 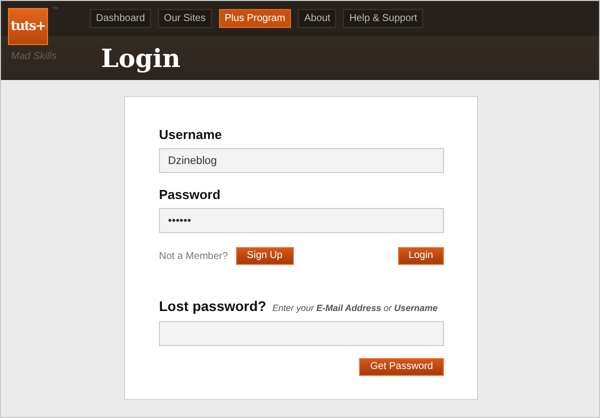 What do you see at coordinates (34, 56) in the screenshot?
I see `tagline: Mad Skills` at bounding box center [34, 56].